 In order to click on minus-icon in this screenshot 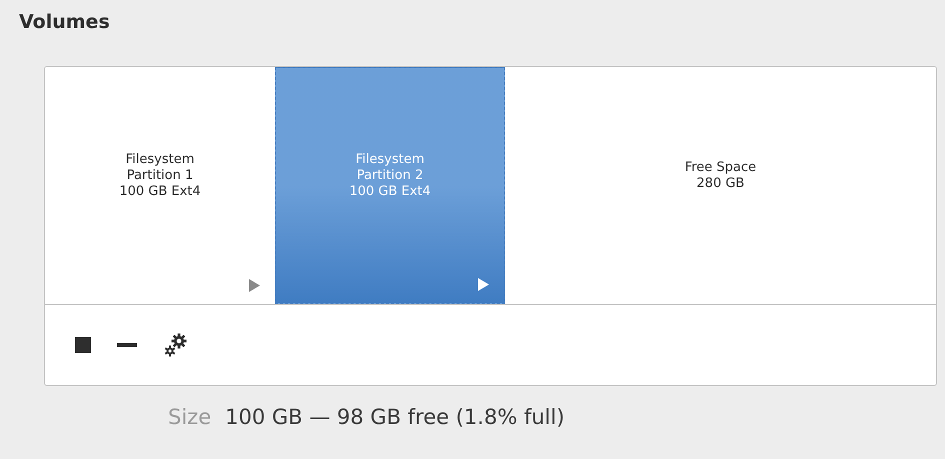, I will do `click(127, 345)`.